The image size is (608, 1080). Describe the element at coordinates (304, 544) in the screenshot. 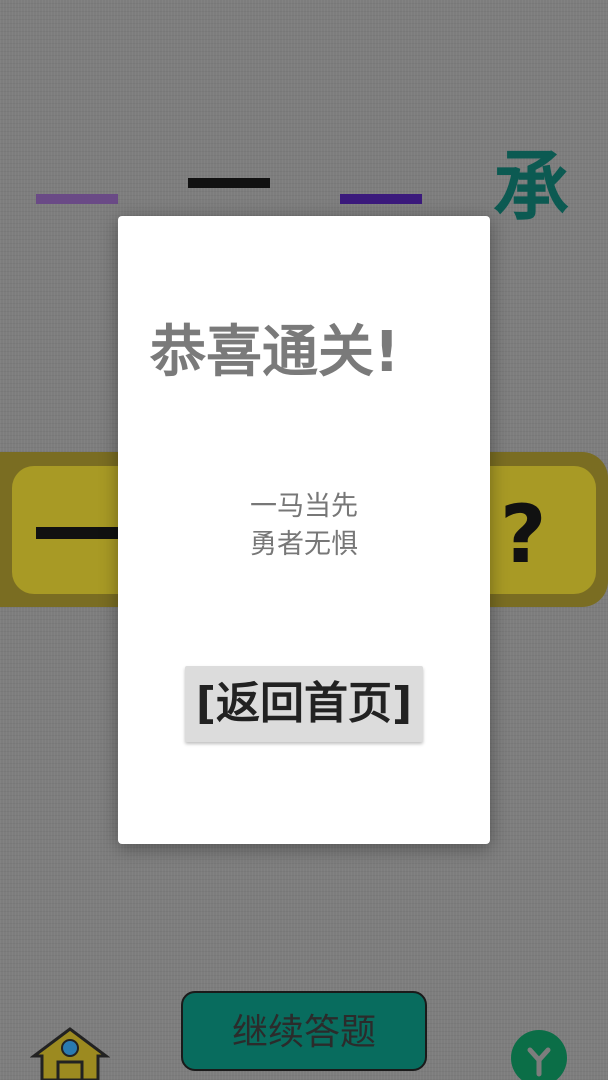

I see `dialog-message-line-2: 勇者无惧` at that location.